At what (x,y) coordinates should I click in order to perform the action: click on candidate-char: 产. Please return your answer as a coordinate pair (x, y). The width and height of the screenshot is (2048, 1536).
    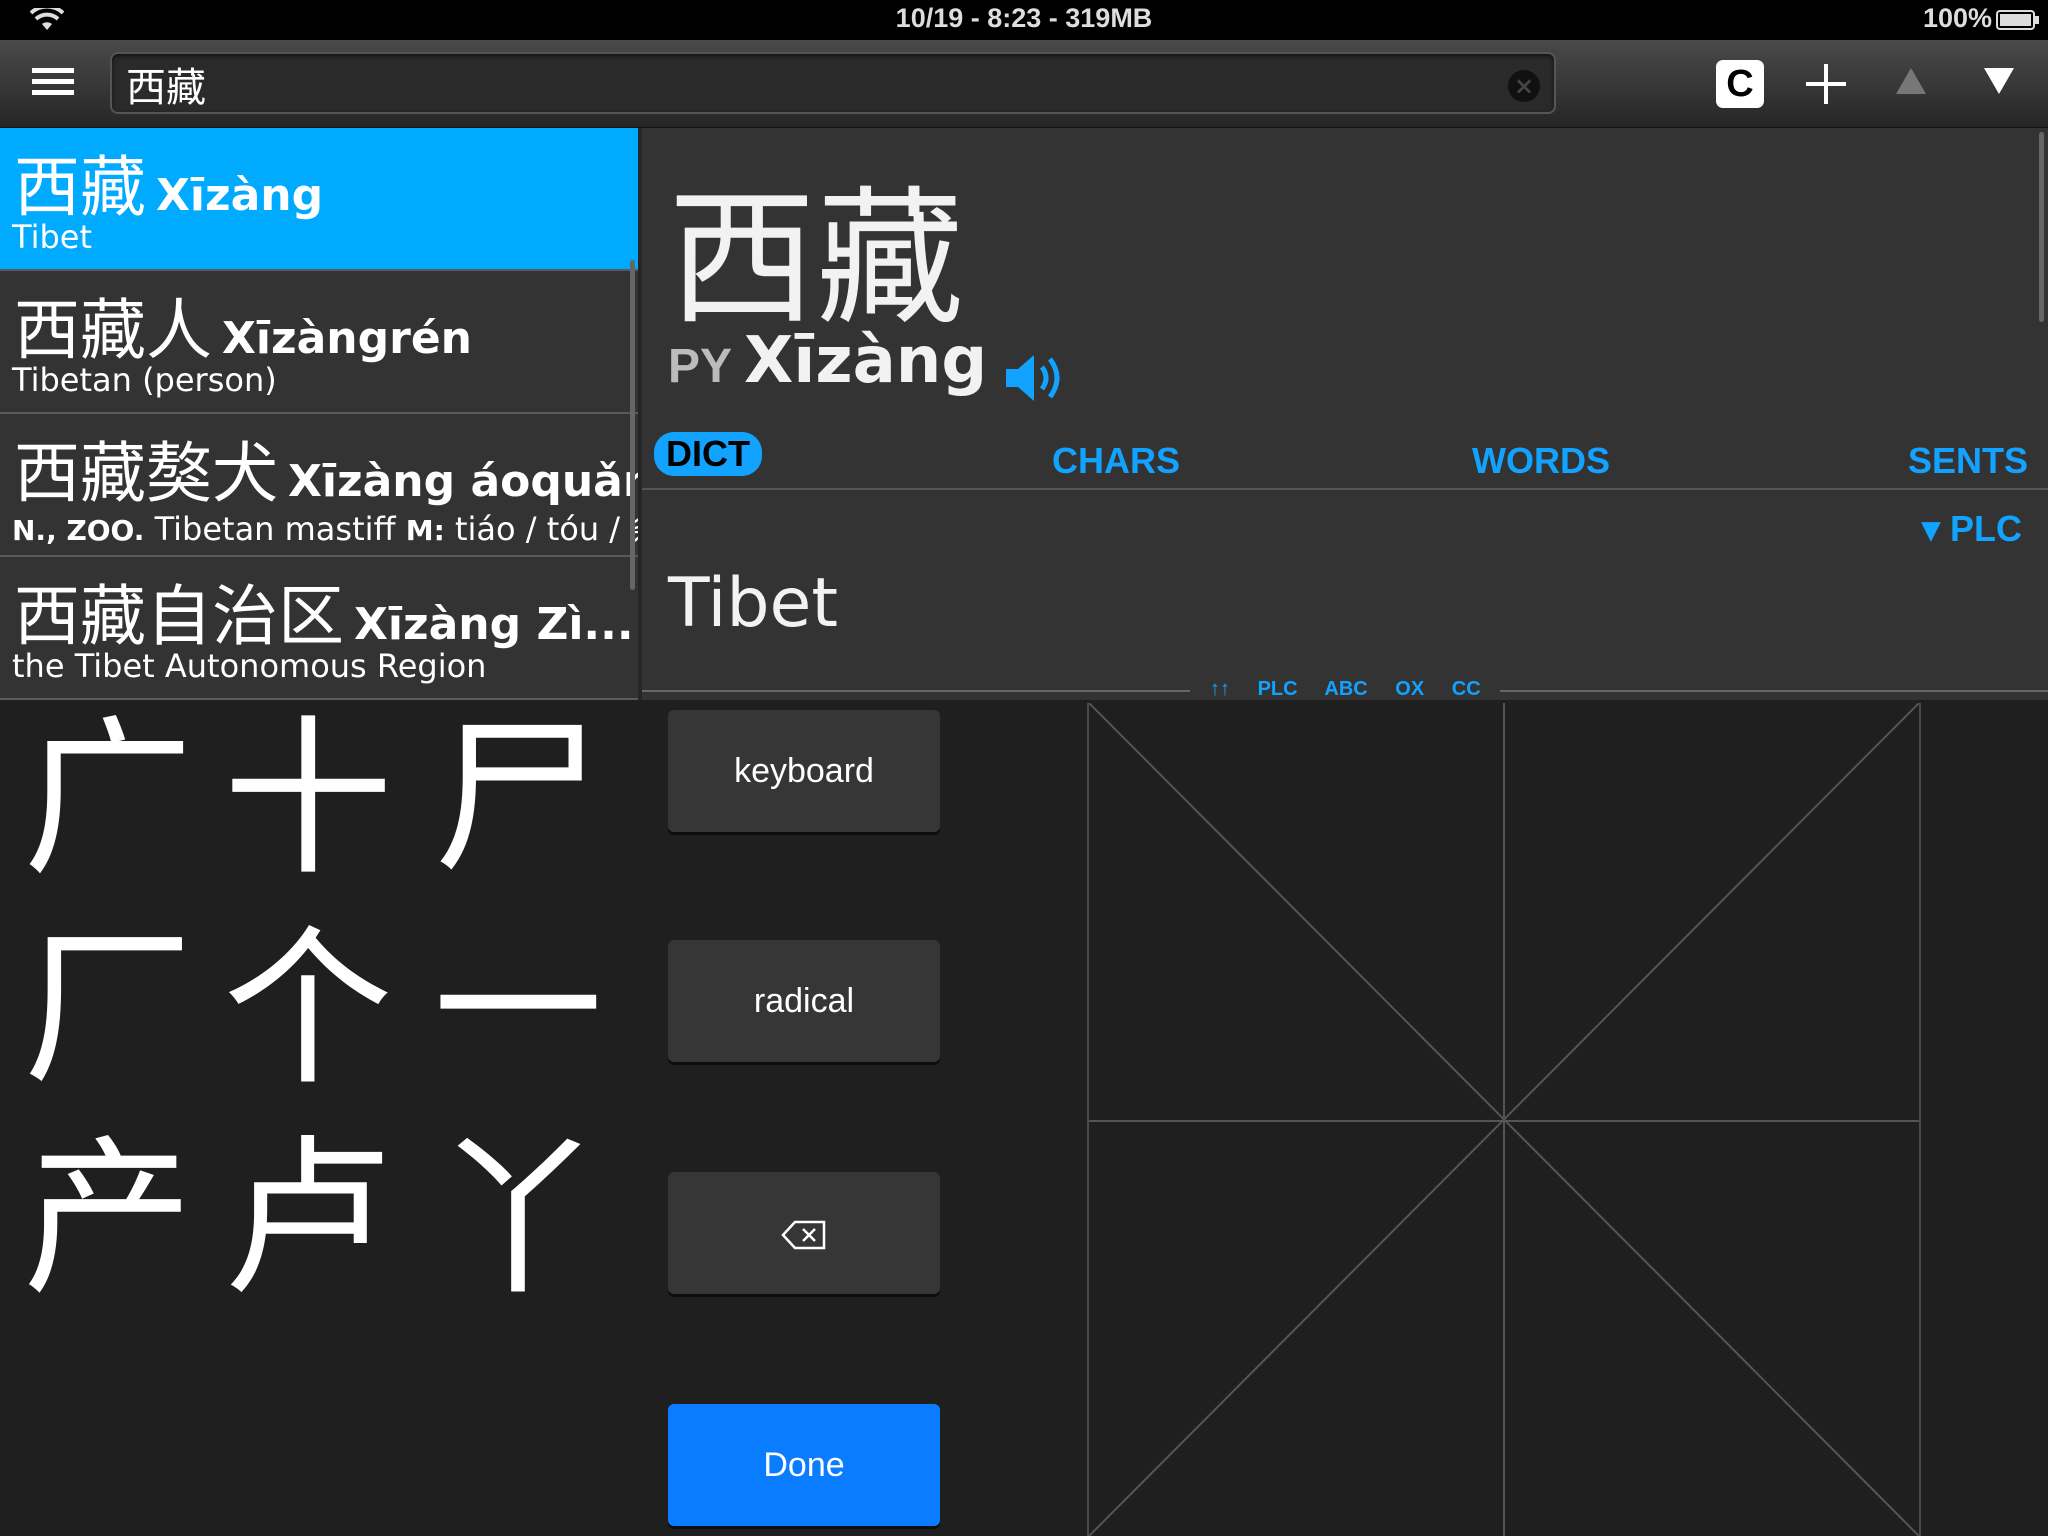
    Looking at the image, I should click on (108, 1220).